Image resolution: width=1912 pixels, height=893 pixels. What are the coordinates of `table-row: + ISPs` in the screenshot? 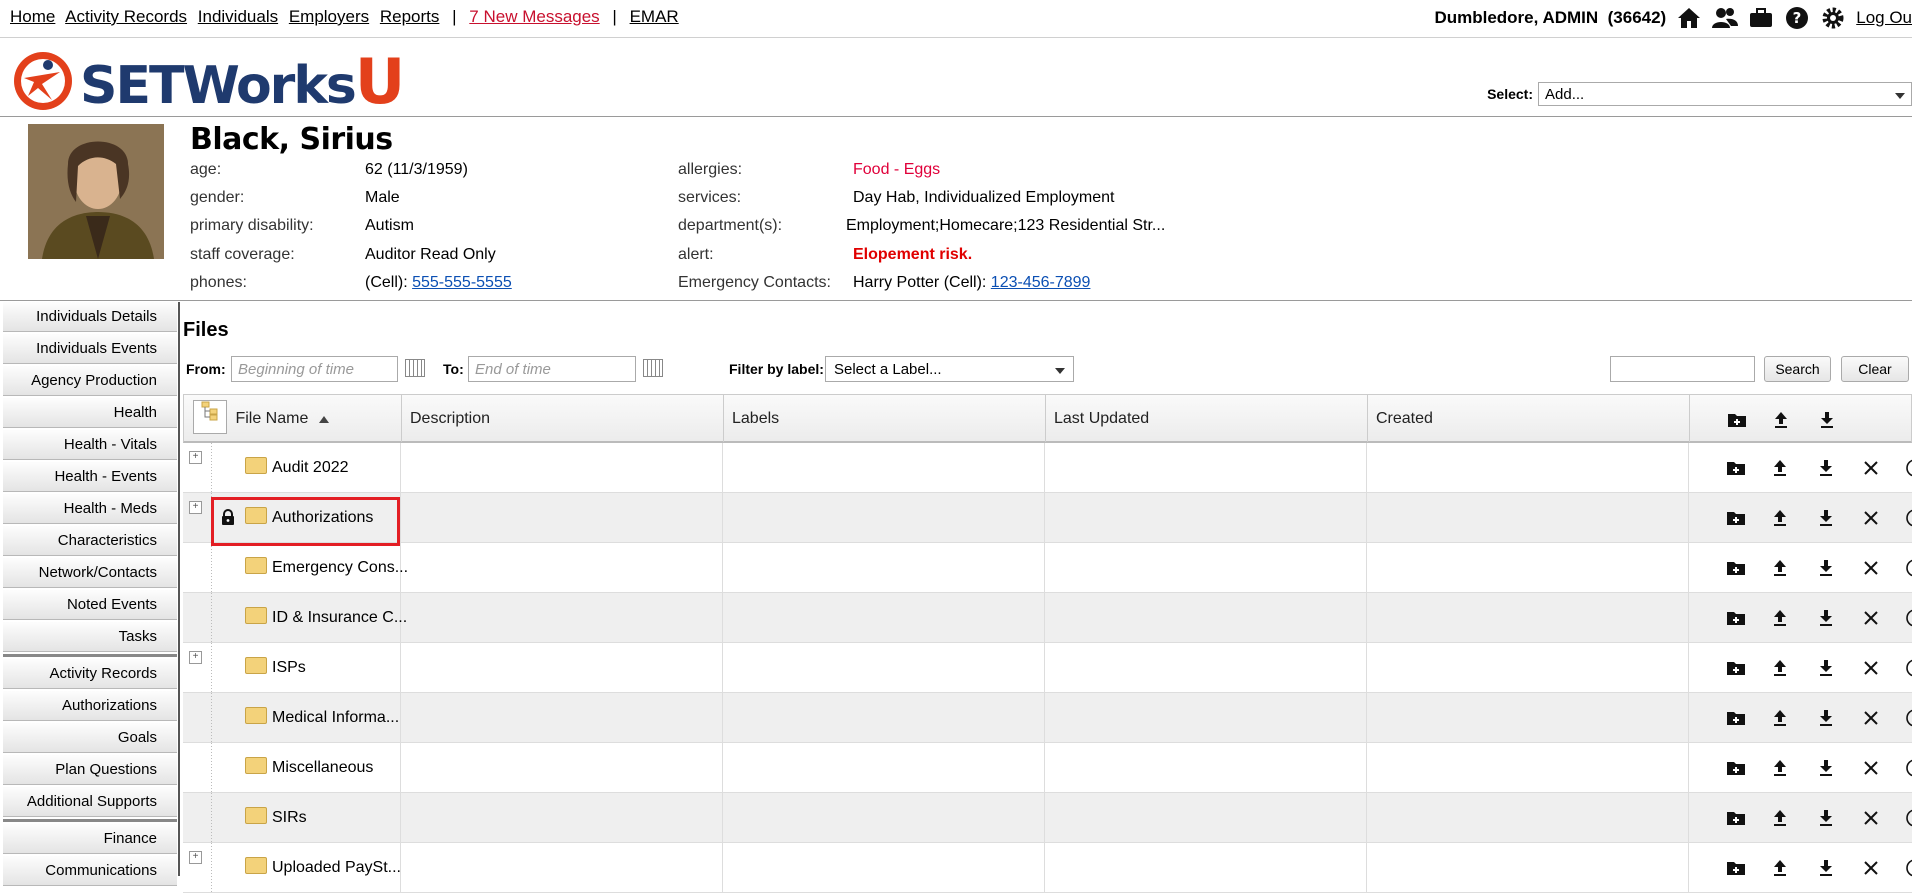 It's located at (1047, 668).